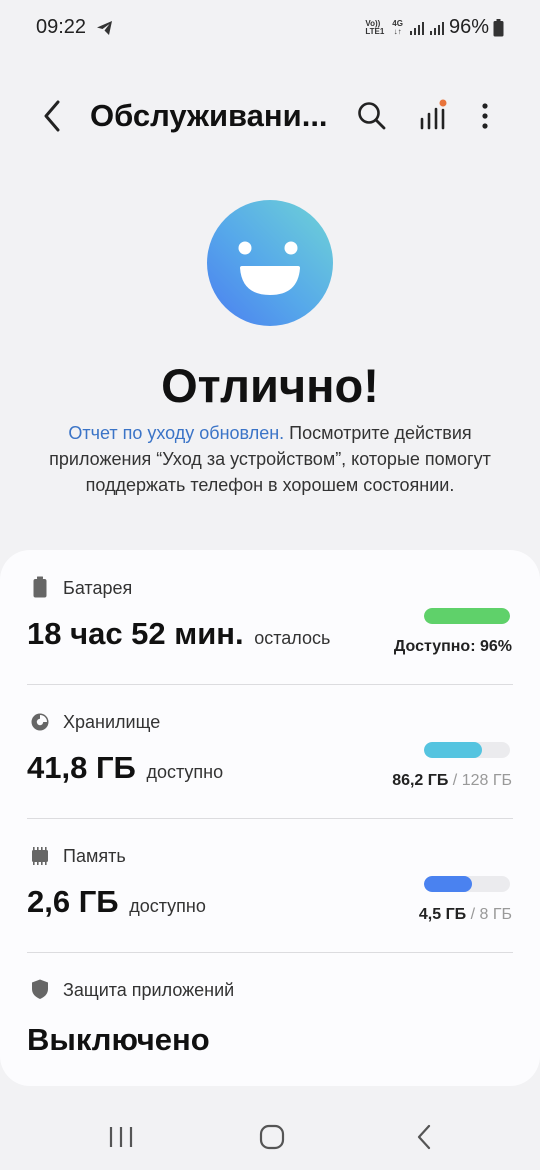 This screenshot has width=540, height=1170. I want to click on data-arrows-icon: ↓↑, so click(397, 31).